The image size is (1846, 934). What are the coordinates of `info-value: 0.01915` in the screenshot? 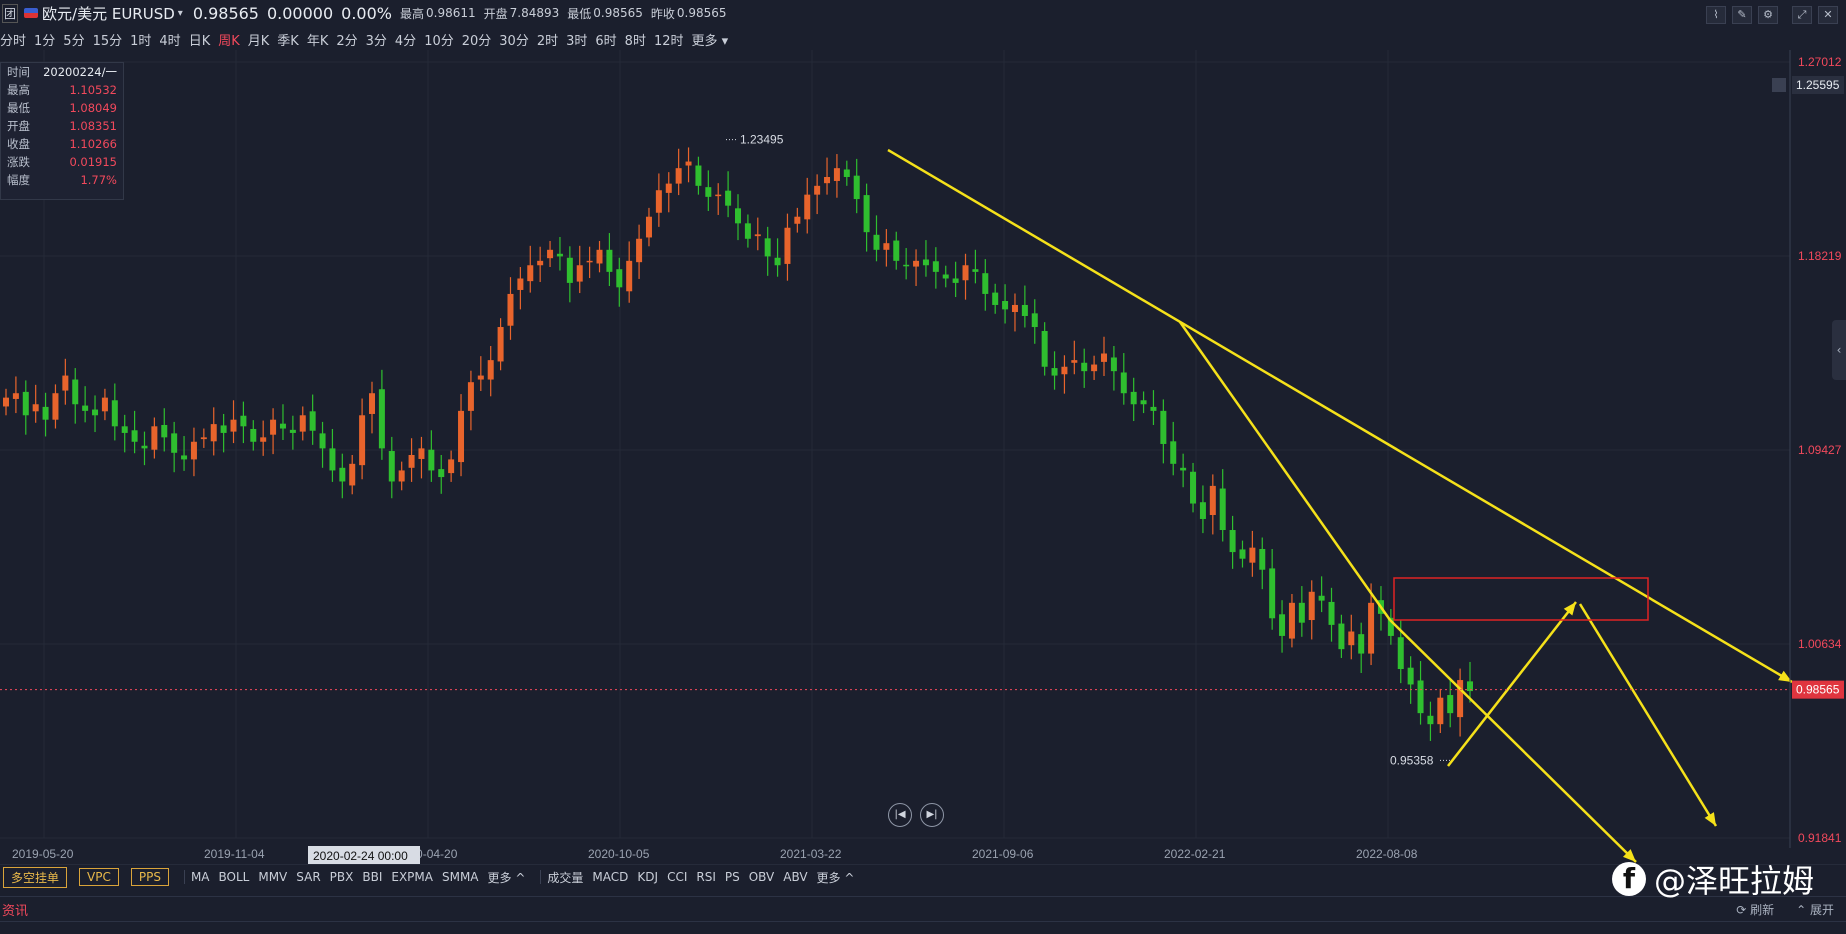 It's located at (93, 162).